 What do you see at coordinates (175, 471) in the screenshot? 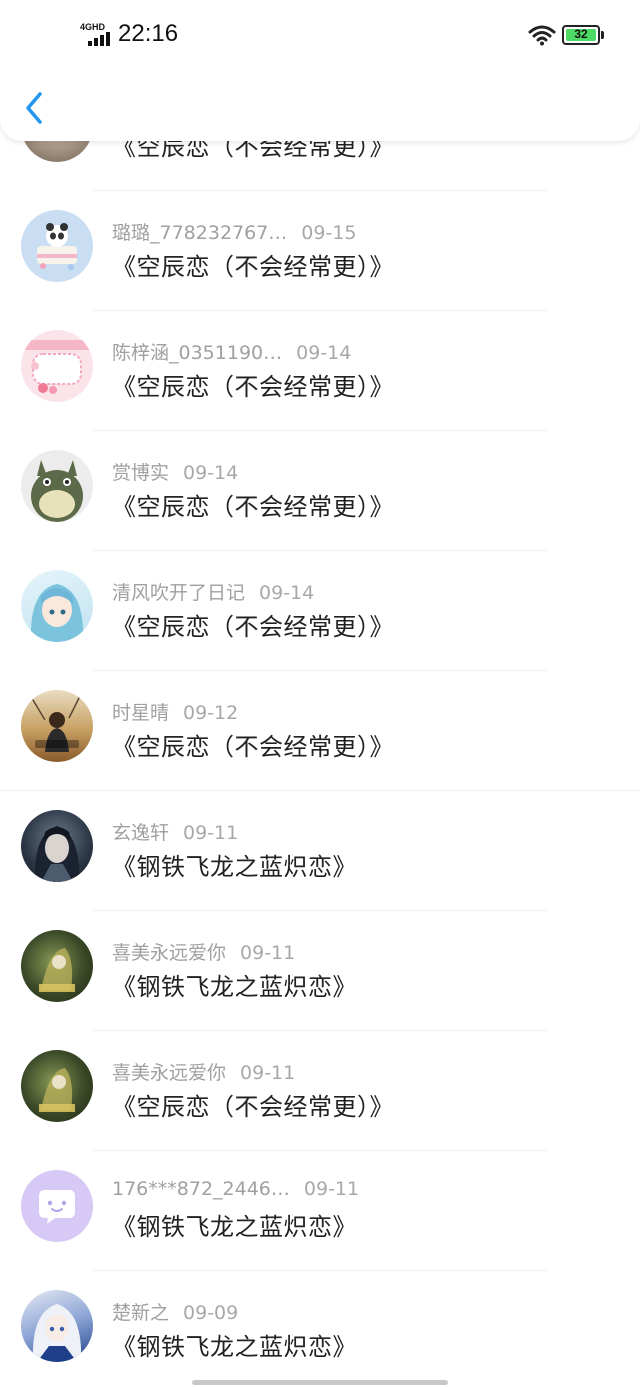
I see `comment-meta: 赏博实 09-14` at bounding box center [175, 471].